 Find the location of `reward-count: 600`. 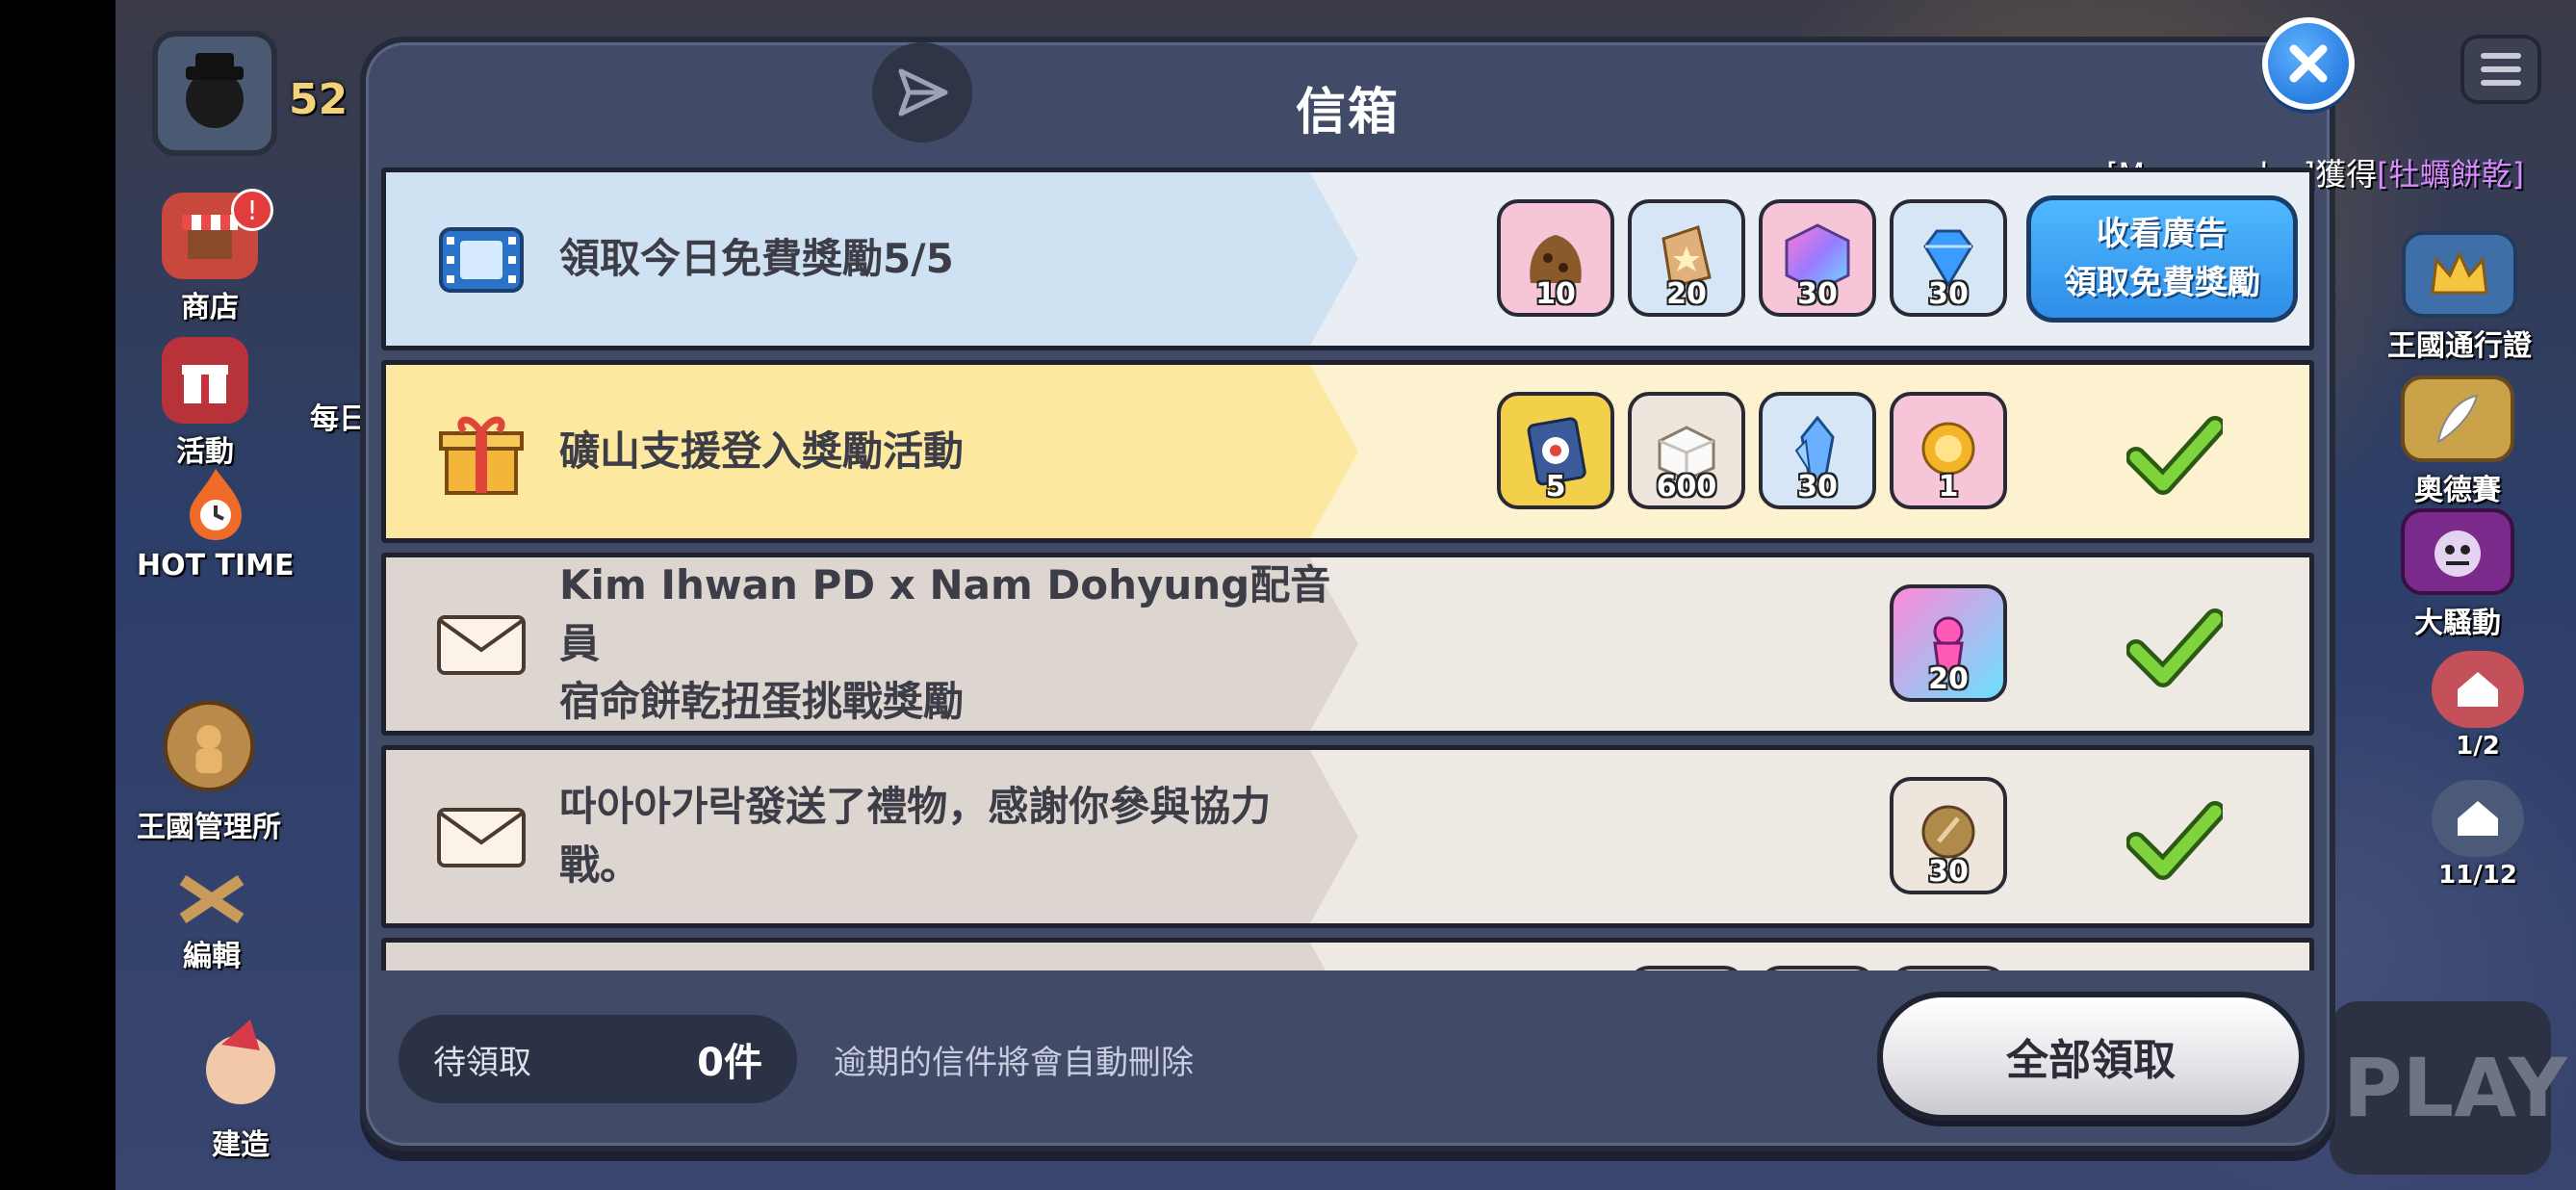

reward-count: 600 is located at coordinates (1687, 487).